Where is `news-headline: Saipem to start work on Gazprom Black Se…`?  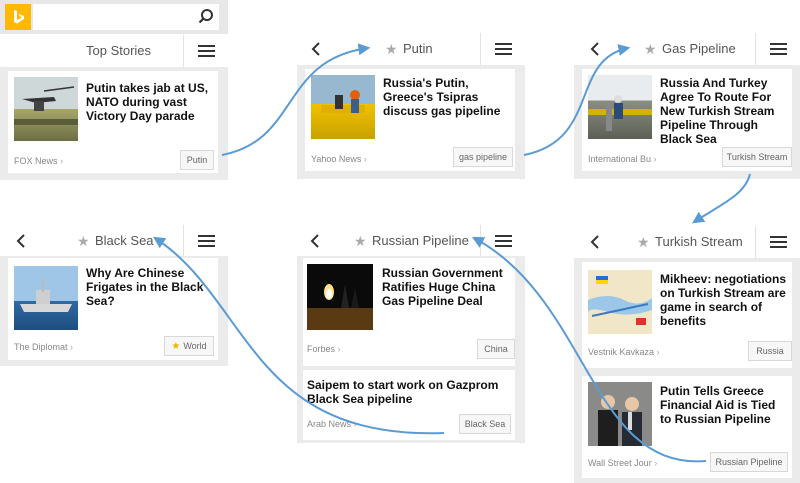 news-headline: Saipem to start work on Gazprom Black Se… is located at coordinates (407, 392).